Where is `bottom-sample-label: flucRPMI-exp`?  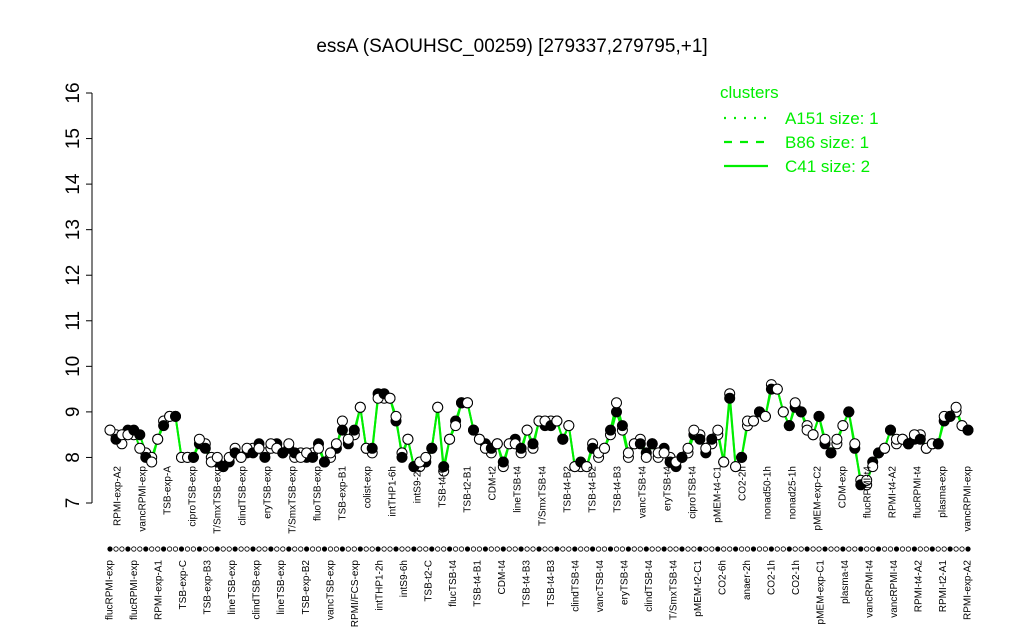 bottom-sample-label: flucRPMI-exp is located at coordinates (134, 590).